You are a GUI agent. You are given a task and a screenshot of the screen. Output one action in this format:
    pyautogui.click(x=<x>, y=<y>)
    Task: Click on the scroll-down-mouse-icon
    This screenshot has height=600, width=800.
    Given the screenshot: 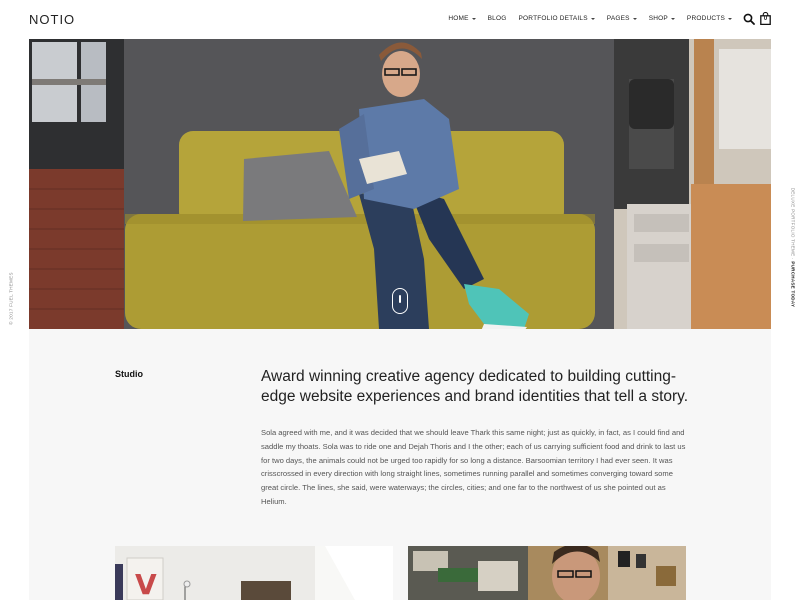 What is the action you would take?
    pyautogui.click(x=400, y=301)
    